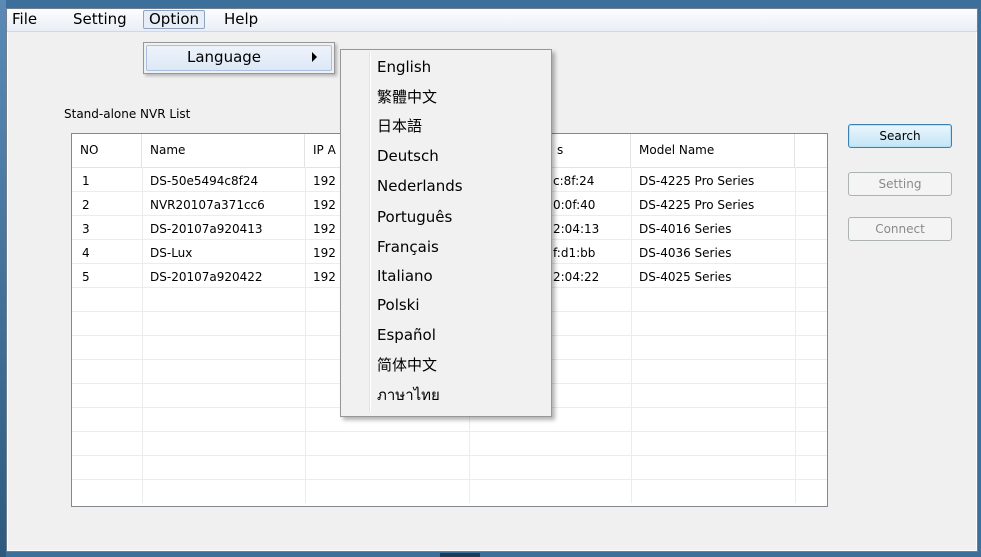 The height and width of the screenshot is (557, 981). Describe the element at coordinates (406, 335) in the screenshot. I see `language-option-spanish: Español` at that location.